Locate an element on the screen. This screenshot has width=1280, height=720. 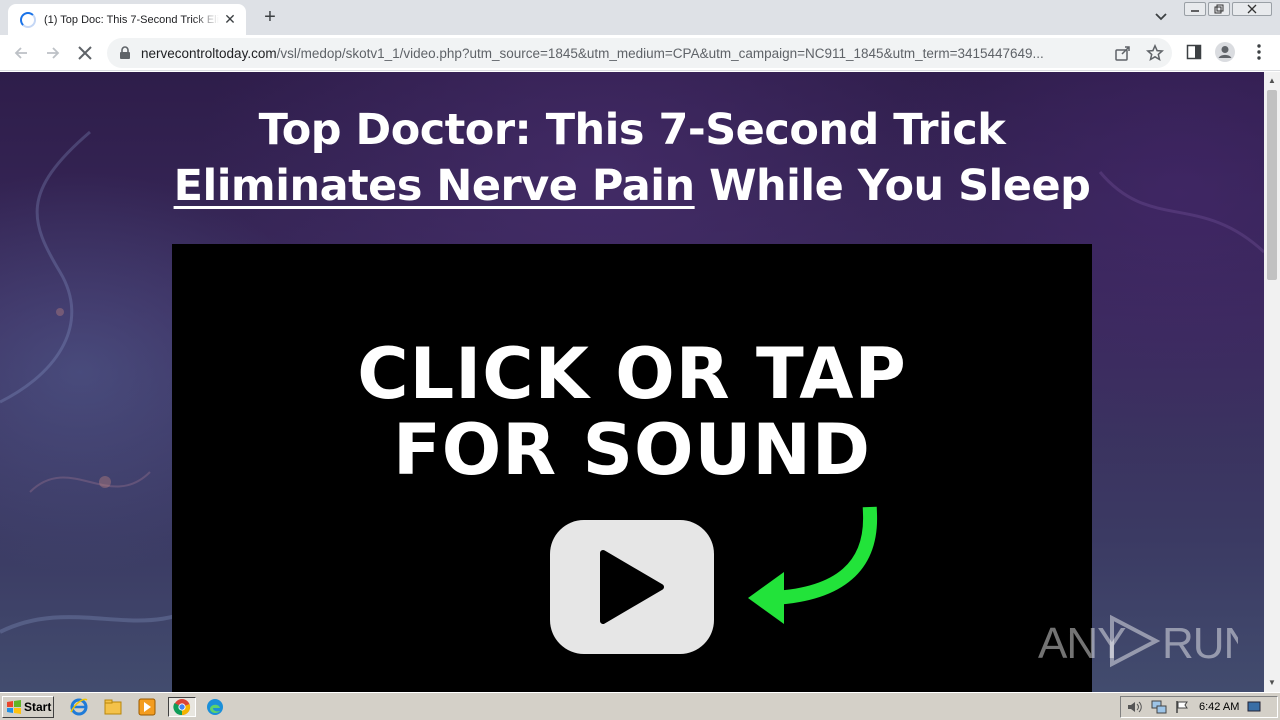
omnibox-actions is located at coordinates (1139, 53).